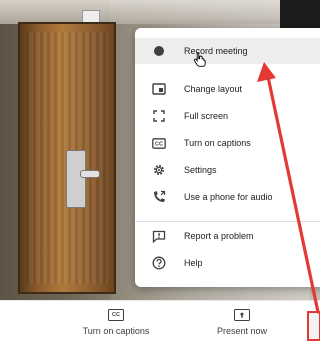 The height and width of the screenshot is (345, 320). Describe the element at coordinates (159, 51) in the screenshot. I see `record-dot-icon` at that location.